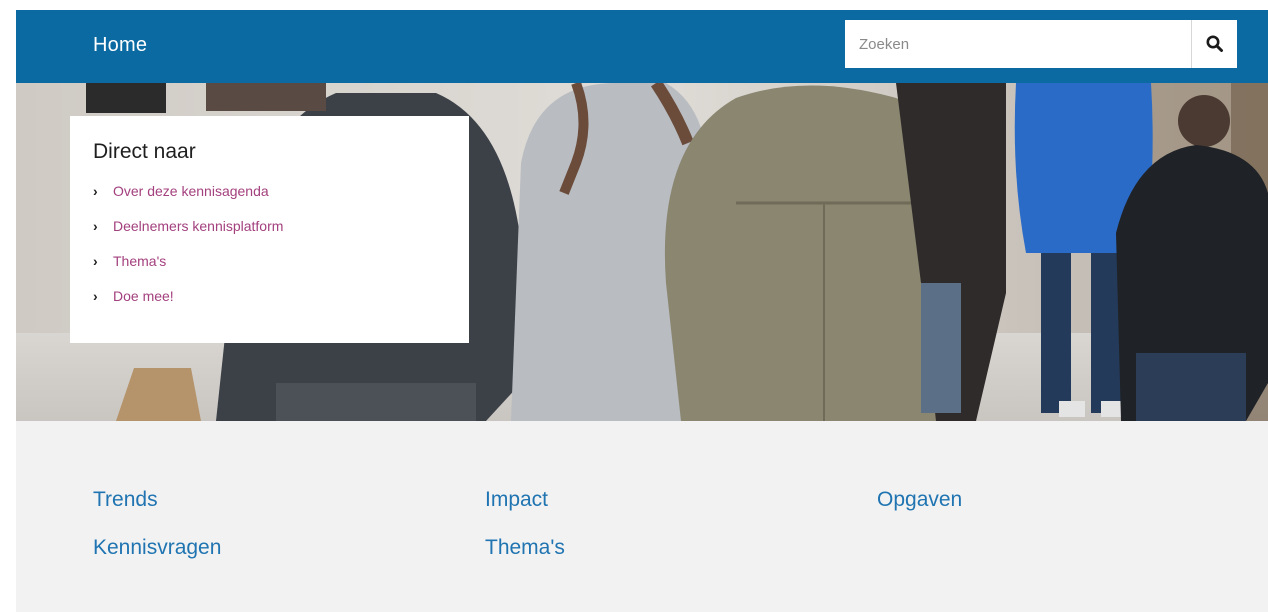  What do you see at coordinates (191, 191) in the screenshot?
I see `link-over-deze-kennisagenda: Over deze kennisagenda` at bounding box center [191, 191].